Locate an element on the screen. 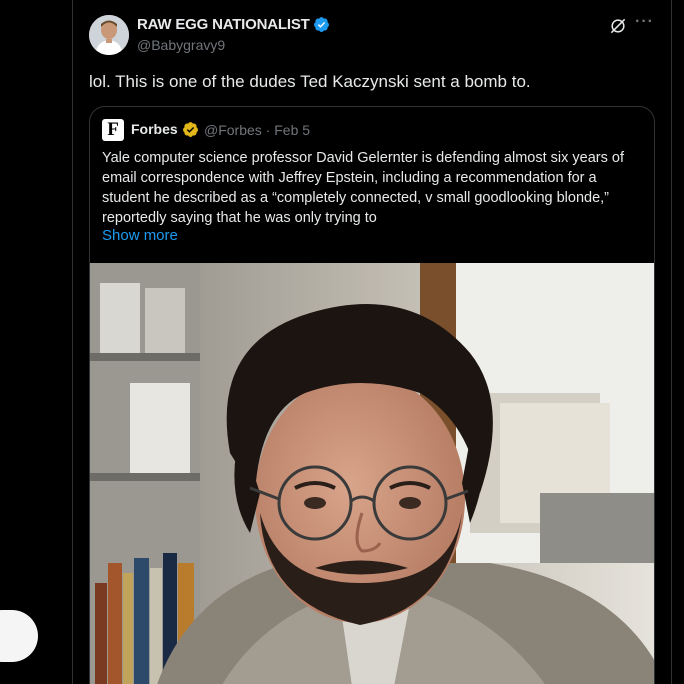 The width and height of the screenshot is (684, 684). column-divider-right is located at coordinates (671, 342).